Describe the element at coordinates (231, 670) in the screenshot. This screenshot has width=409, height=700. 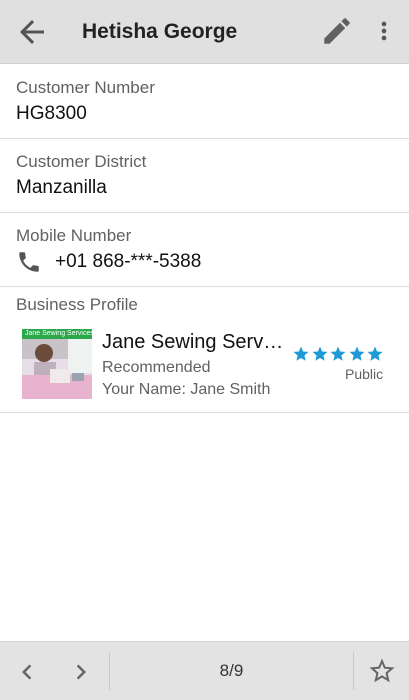
I see `record-counter: 8/9` at that location.